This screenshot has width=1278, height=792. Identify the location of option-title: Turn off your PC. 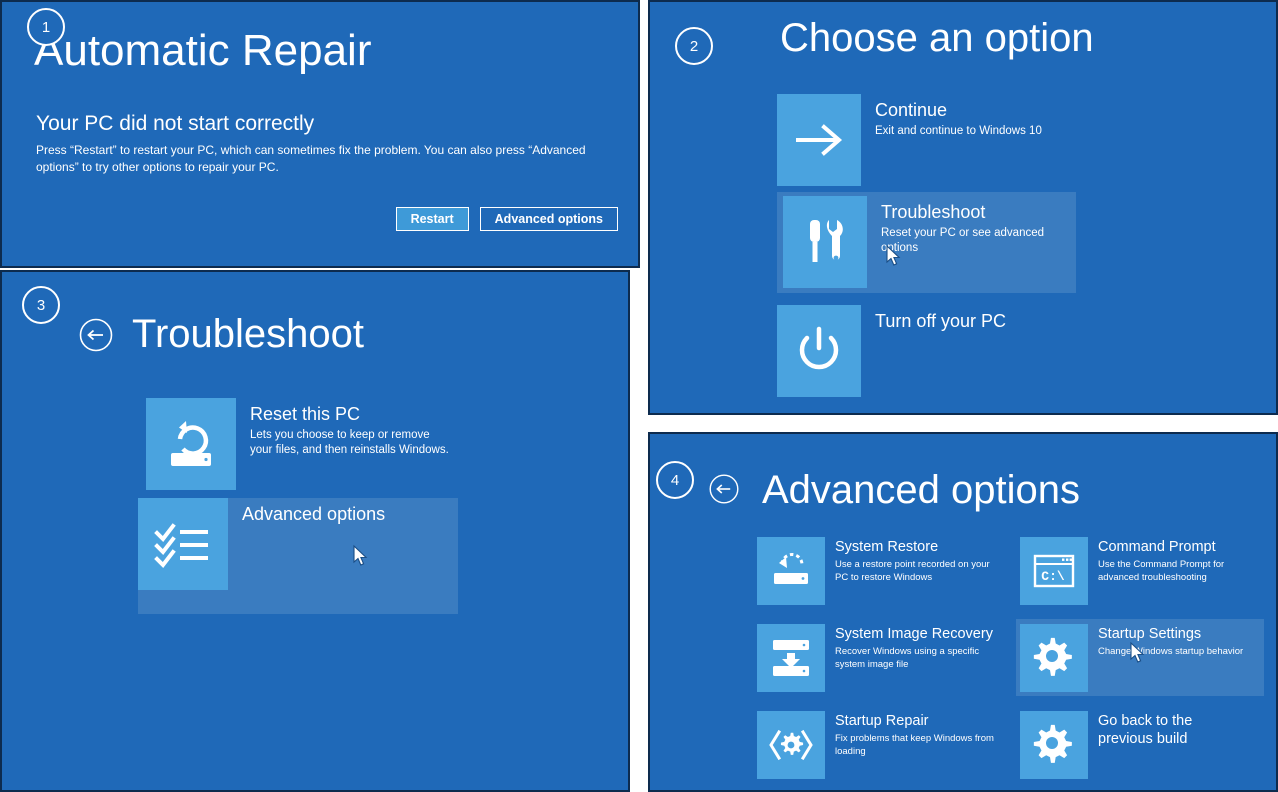
(941, 321).